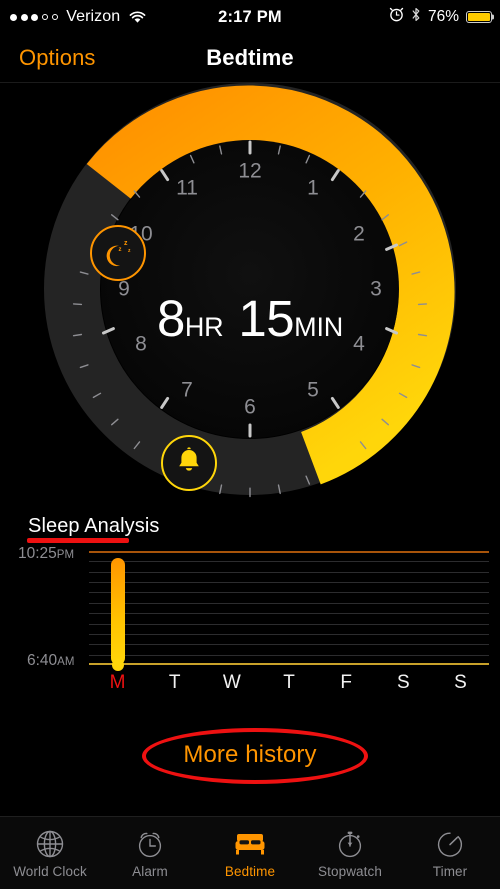 The image size is (500, 889). I want to click on battery-percent-label: 76%, so click(443, 16).